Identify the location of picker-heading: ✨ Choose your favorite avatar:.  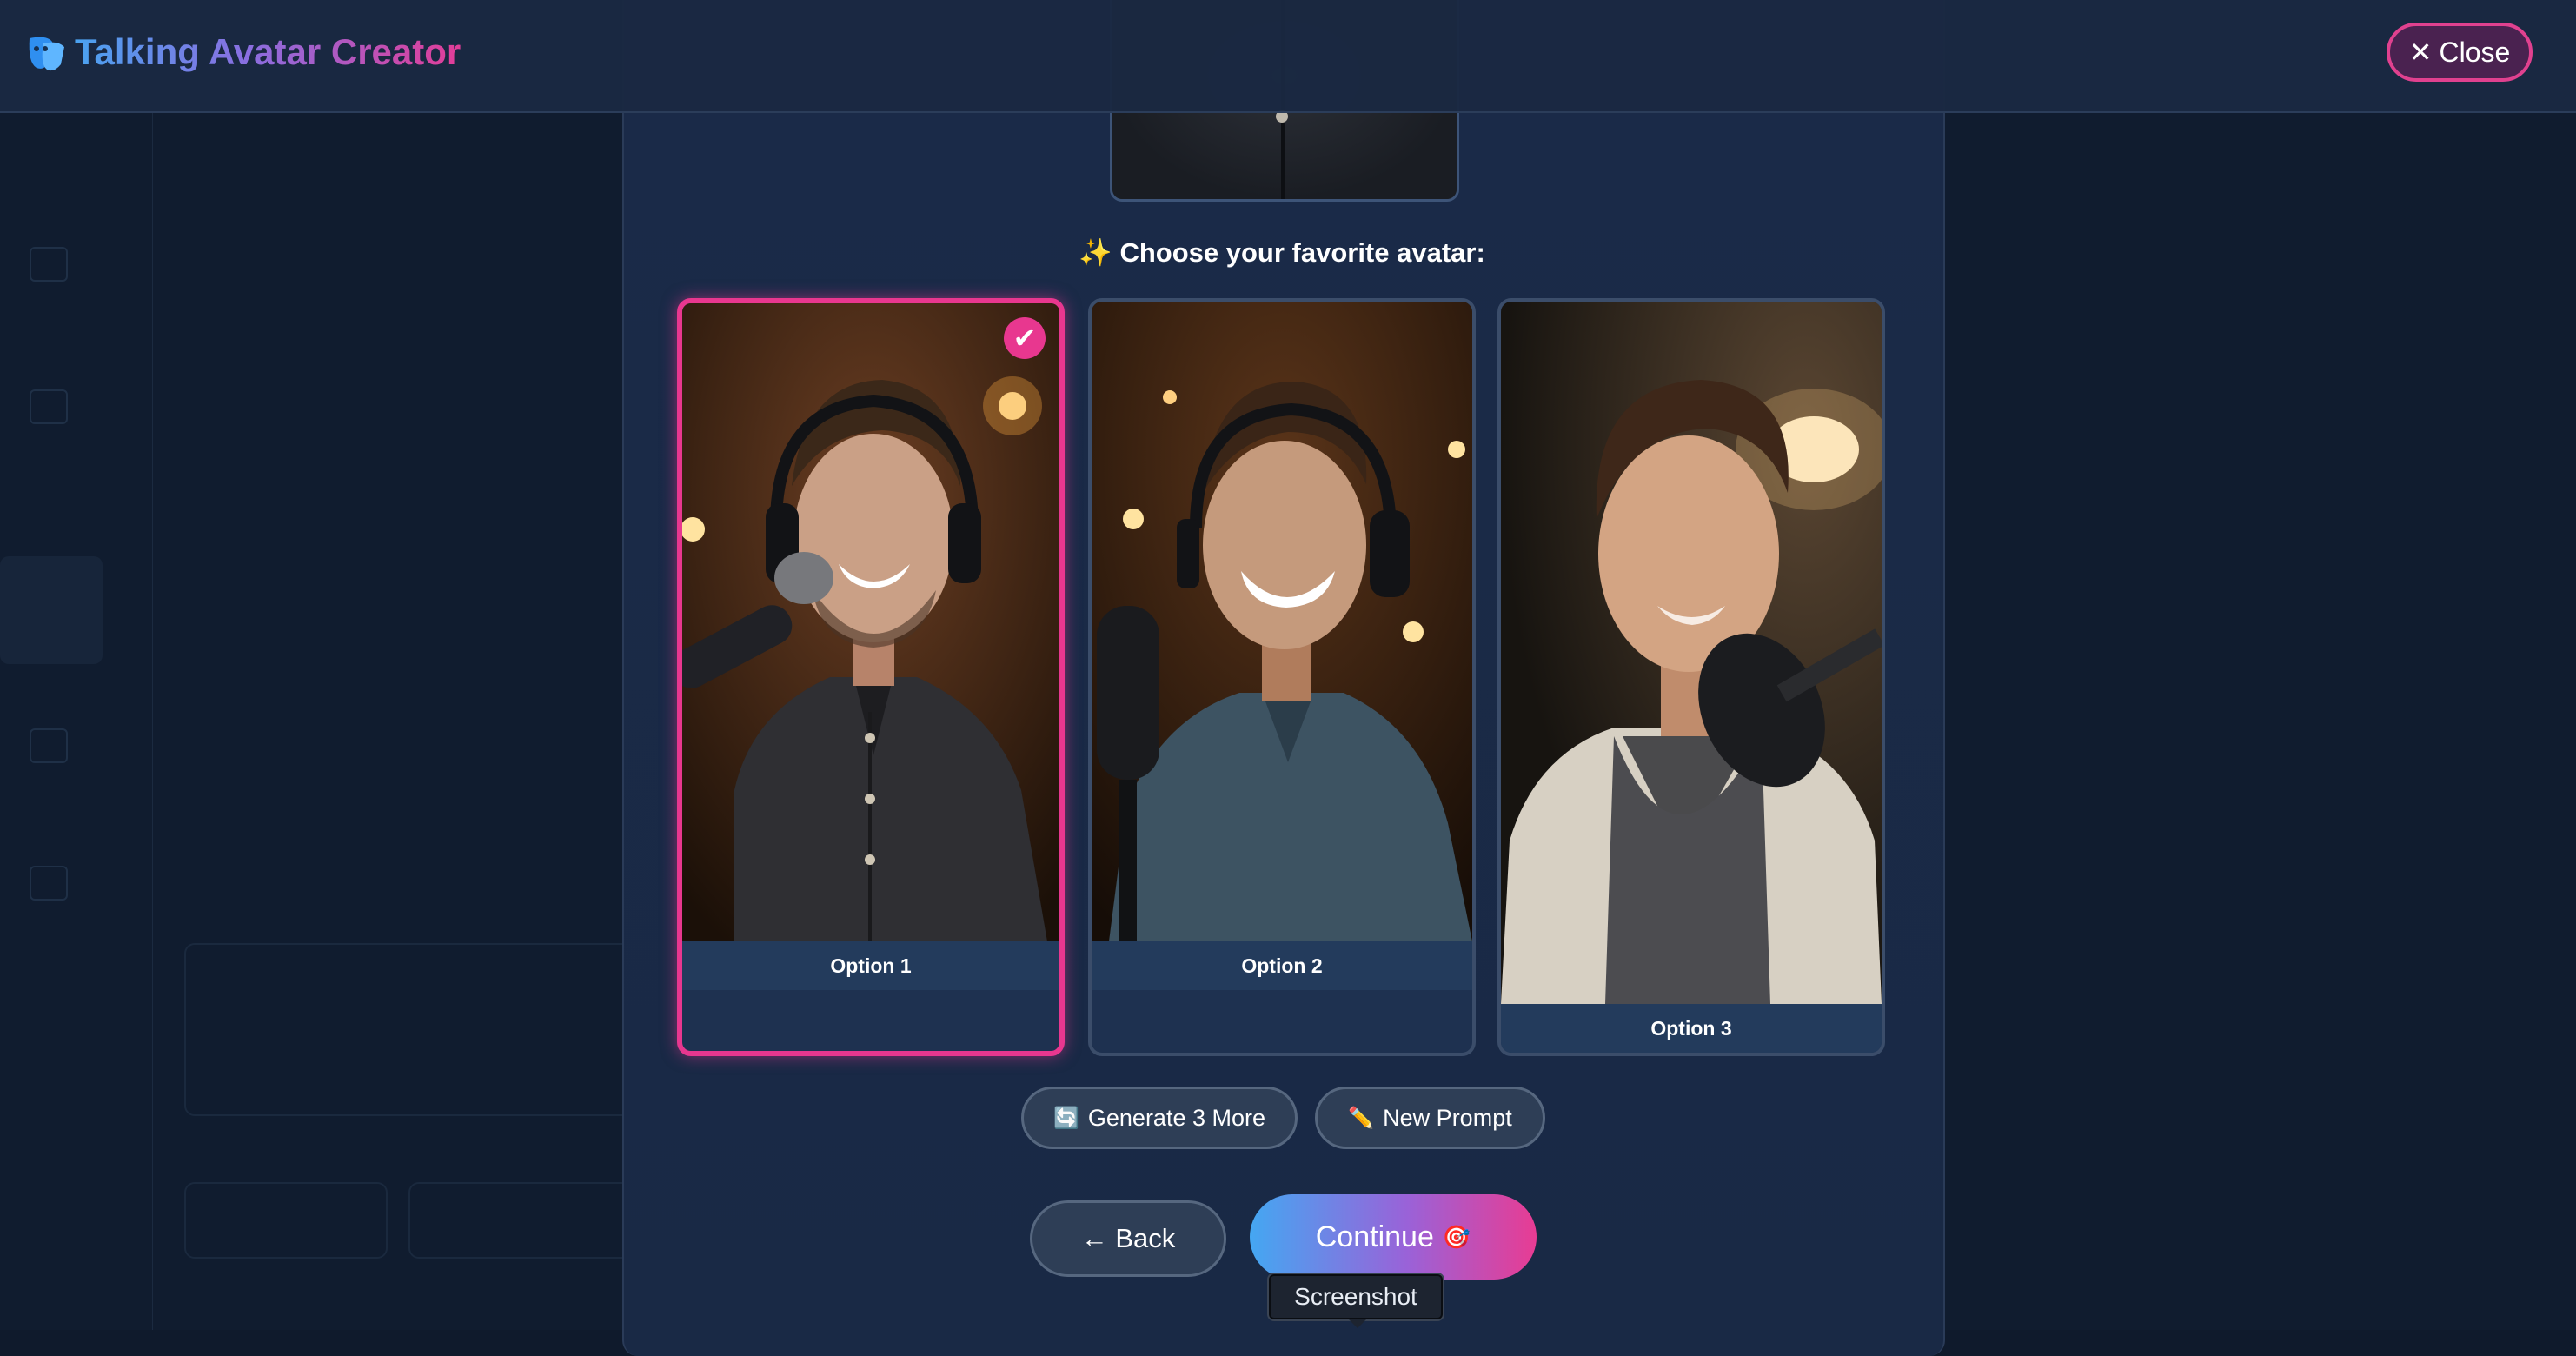
(1282, 252).